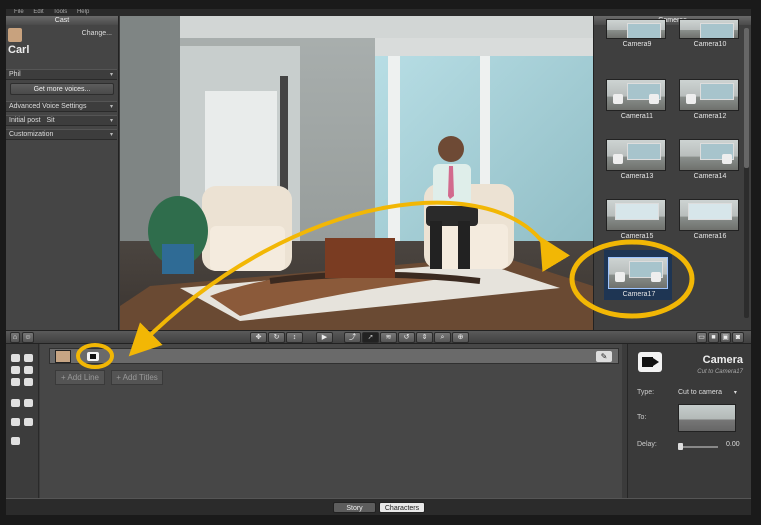  I want to click on sit-icon, so click(28, 382).